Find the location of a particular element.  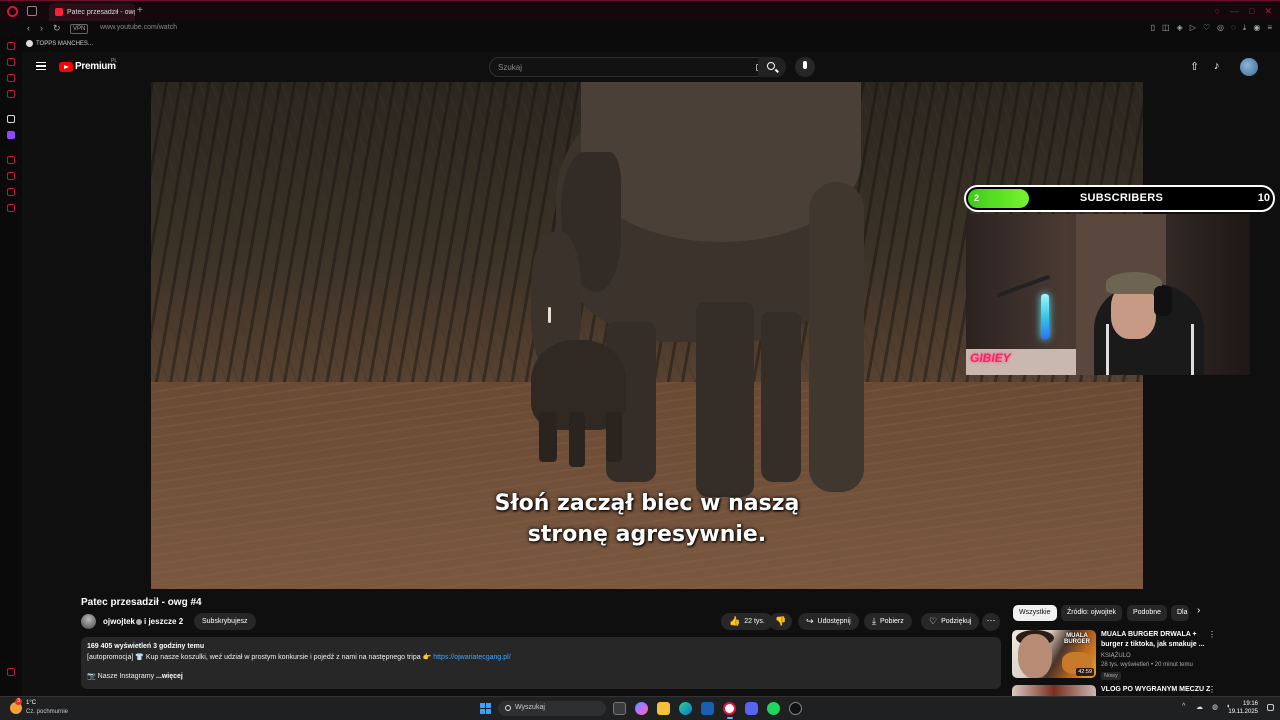

jacket-stripe is located at coordinates (1107, 349).